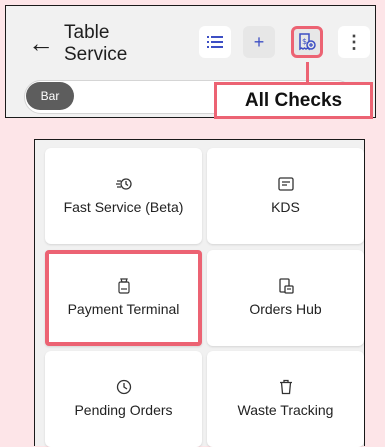 The image size is (385, 447). What do you see at coordinates (285, 196) in the screenshot?
I see `tile-kds: KDS` at bounding box center [285, 196].